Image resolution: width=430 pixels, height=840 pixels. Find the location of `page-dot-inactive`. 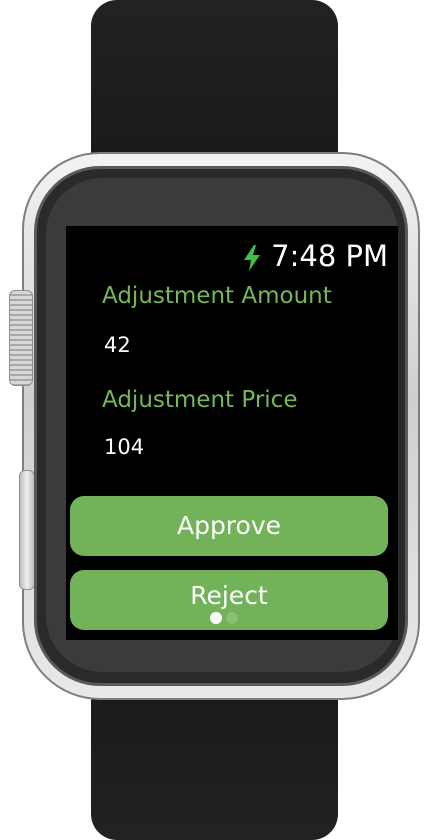

page-dot-inactive is located at coordinates (232, 618).